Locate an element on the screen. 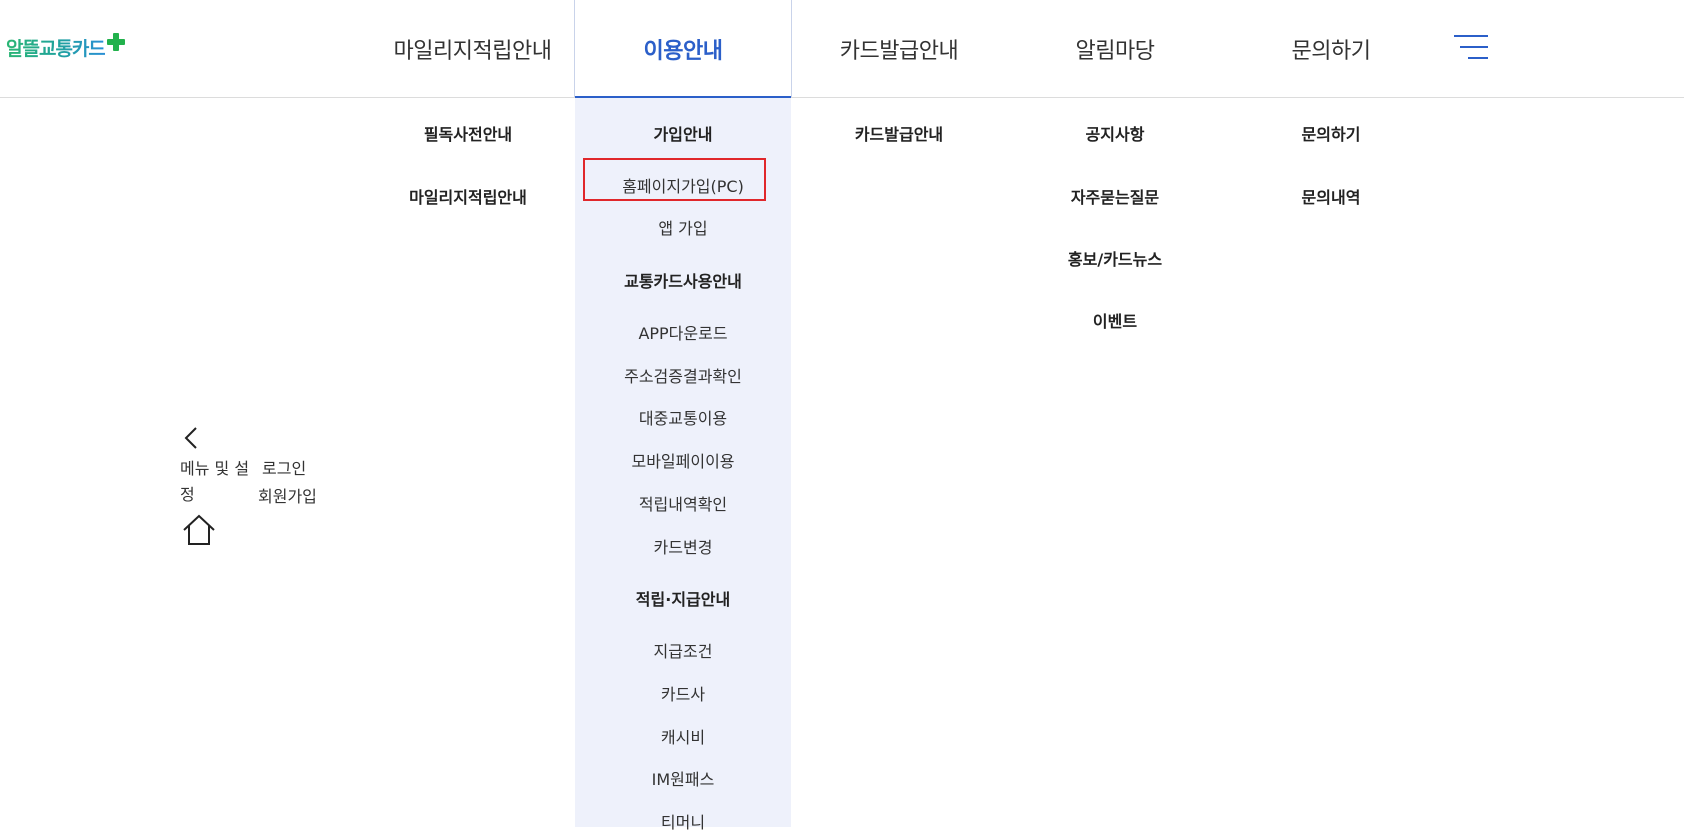 The width and height of the screenshot is (1684, 833). menu-item-app-download: APP다운로드 is located at coordinates (683, 332).